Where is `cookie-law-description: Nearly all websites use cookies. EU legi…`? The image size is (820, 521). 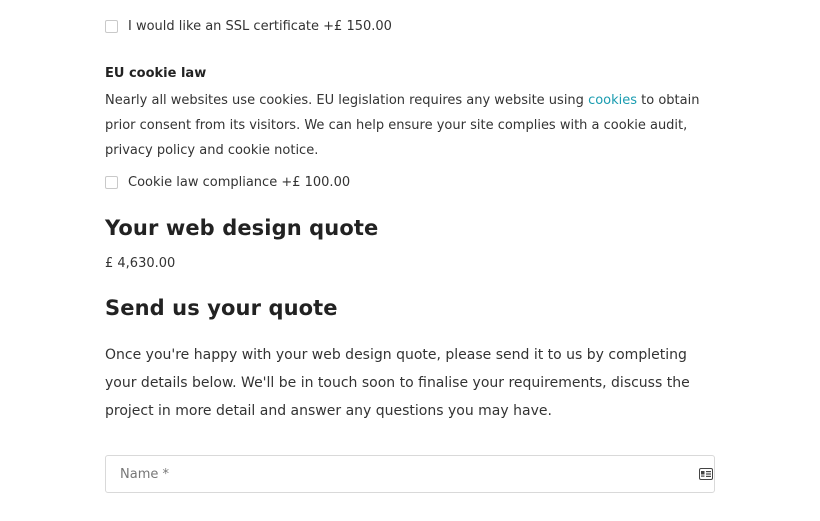 cookie-law-description: Nearly all websites use cookies. EU legi… is located at coordinates (411, 125).